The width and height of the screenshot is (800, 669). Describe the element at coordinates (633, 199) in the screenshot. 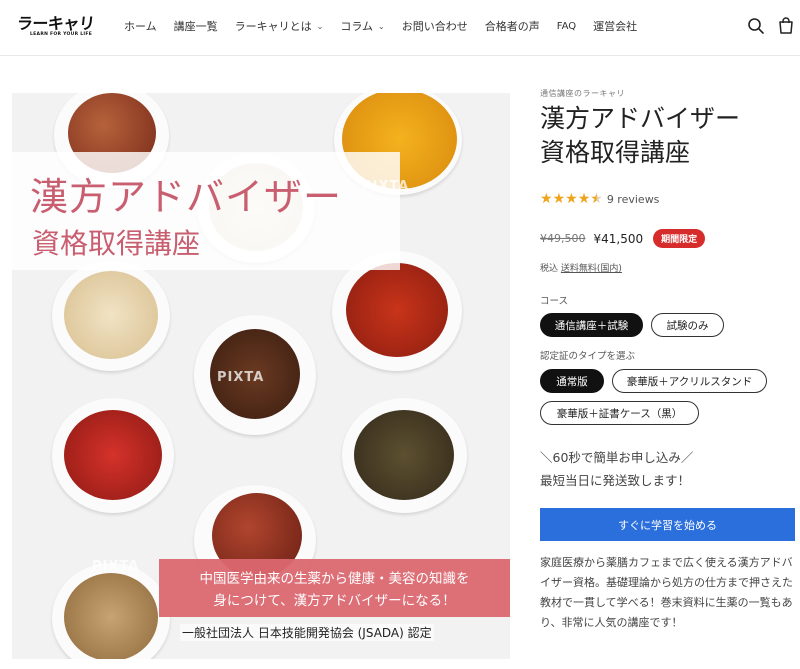

I see `review-count: 9 reviews` at that location.